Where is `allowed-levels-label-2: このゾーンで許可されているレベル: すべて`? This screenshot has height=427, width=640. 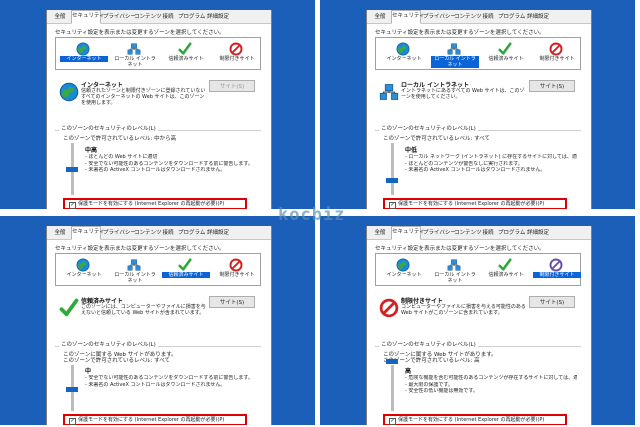
allowed-levels-label-2: このゾーンで許可されているレベル: すべて is located at coordinates (117, 361).